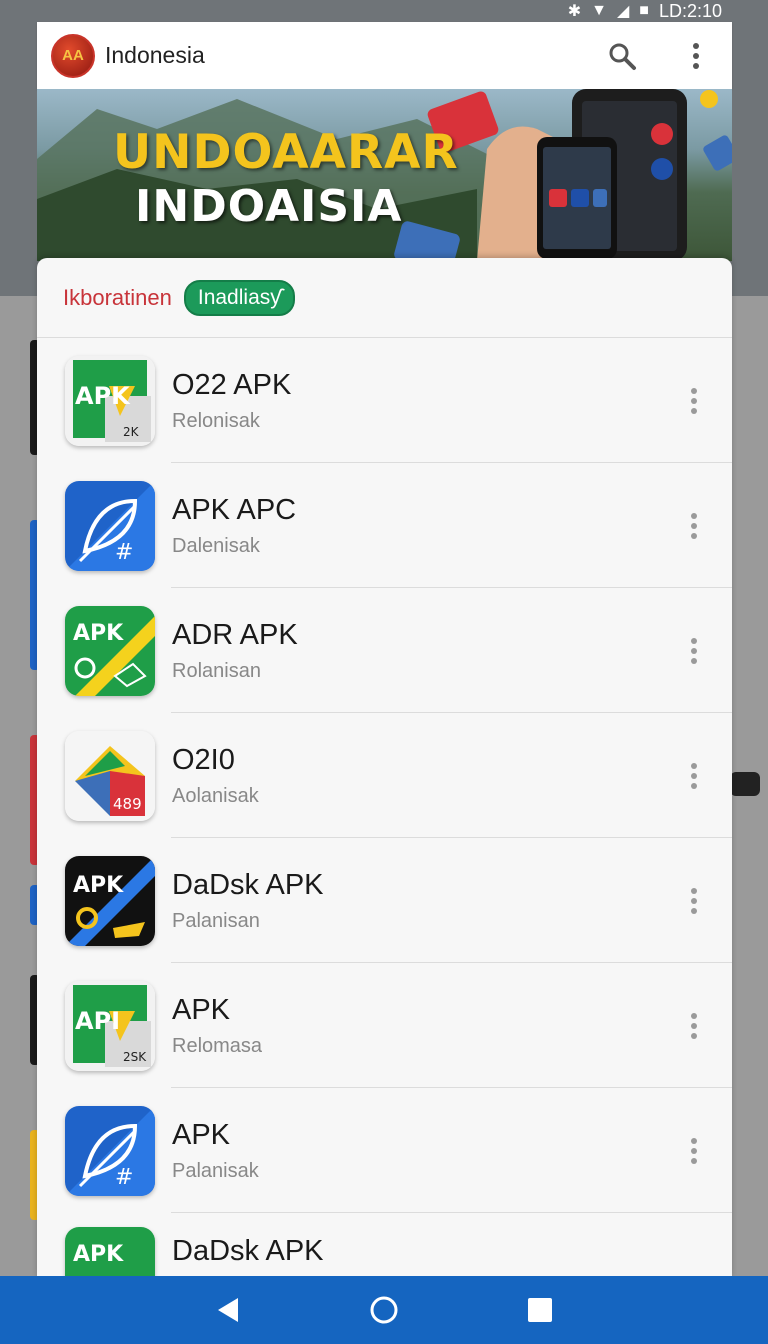  I want to click on svg-text: 489, so click(127, 804).